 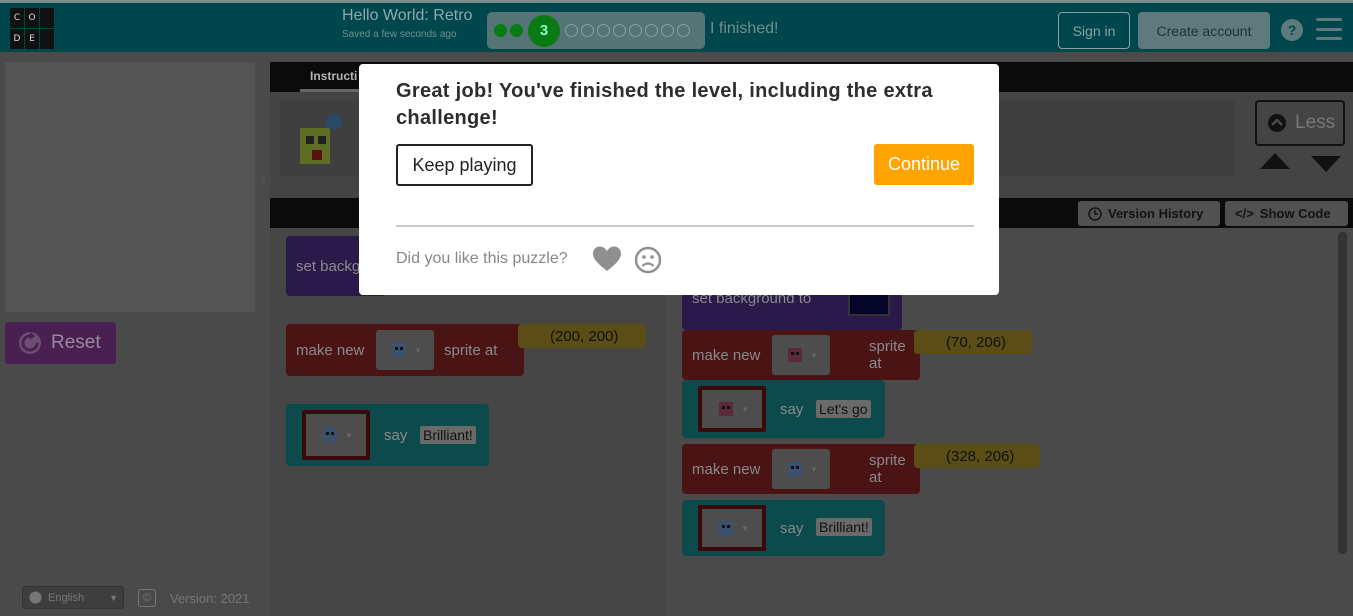 I want to click on language-select: English ▼, so click(x=73, y=597).